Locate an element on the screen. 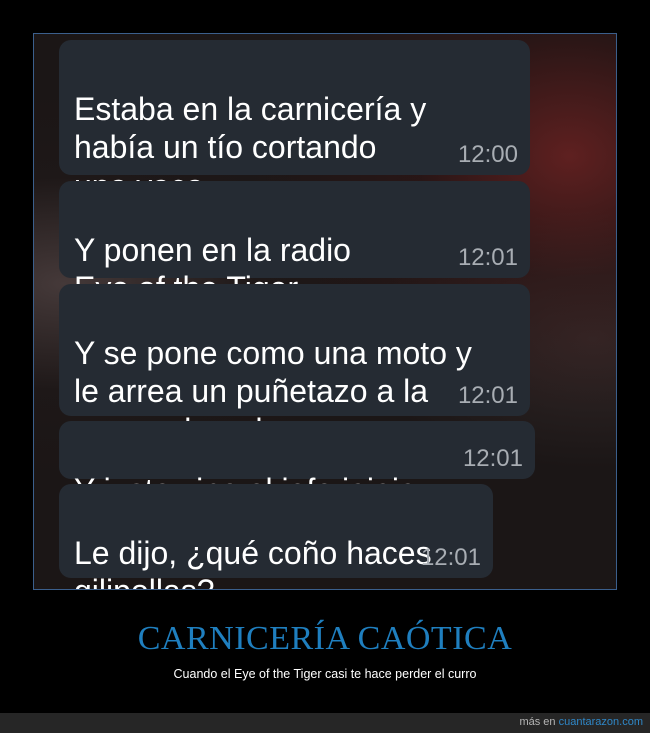 Image resolution: width=650 pixels, height=733 pixels. message-text: Le dijo, ¿qué coño haces gilipollas? is located at coordinates (253, 562).